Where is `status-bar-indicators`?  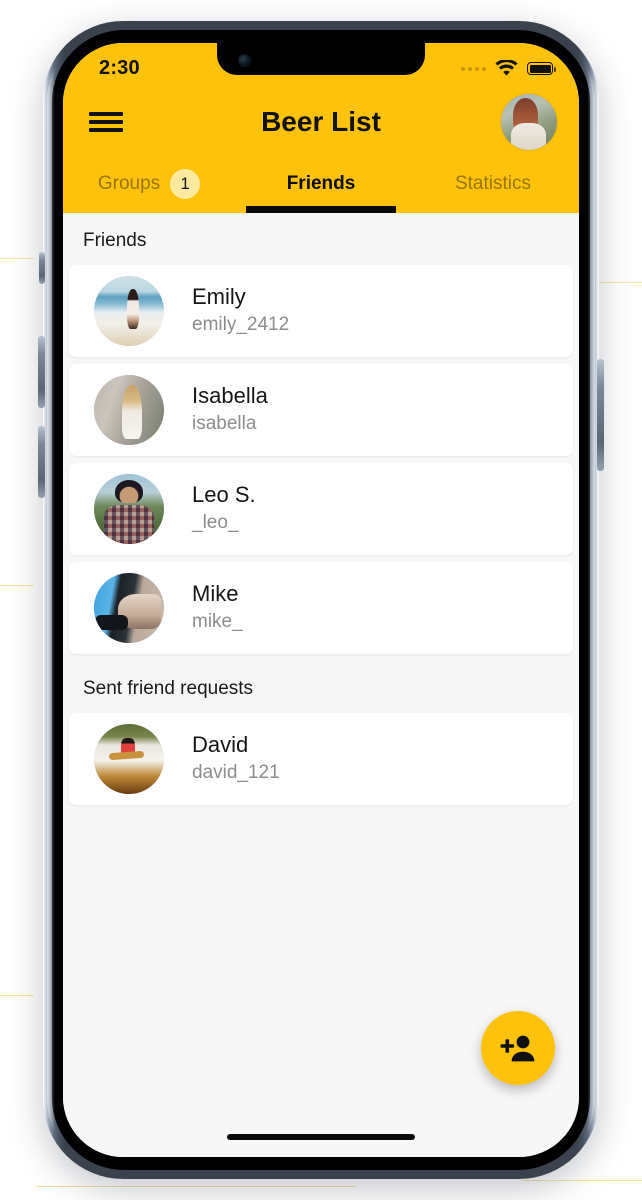 status-bar-indicators is located at coordinates (508, 68).